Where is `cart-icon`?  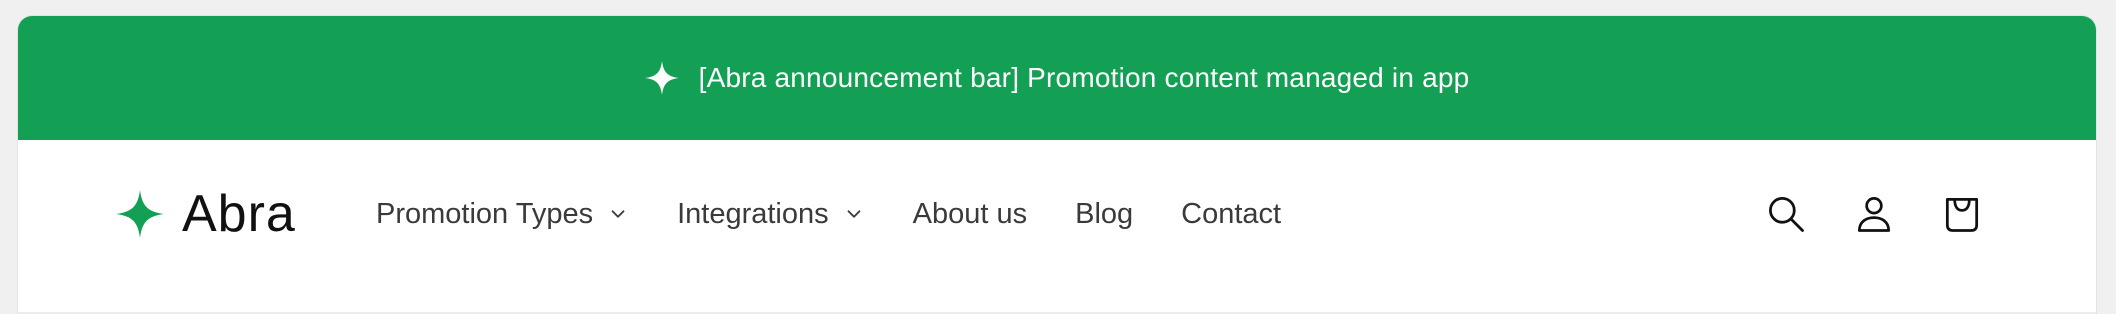
cart-icon is located at coordinates (1962, 214).